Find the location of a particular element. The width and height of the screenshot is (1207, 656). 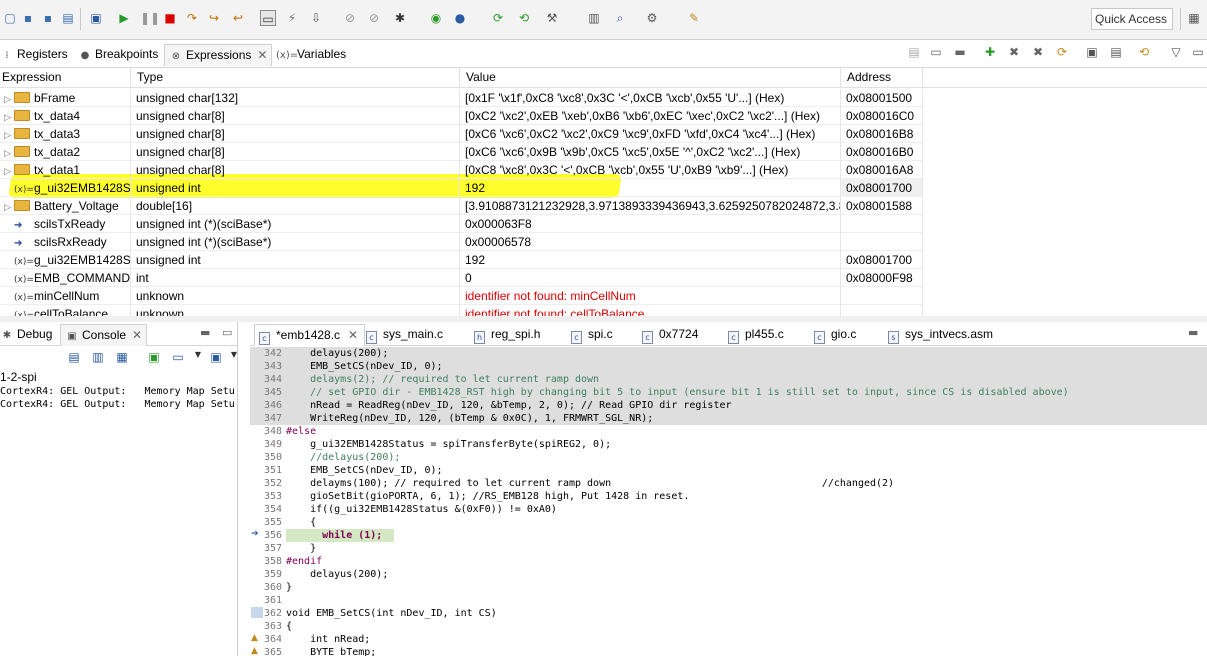

export-icon: ▤ is located at coordinates (1116, 52).